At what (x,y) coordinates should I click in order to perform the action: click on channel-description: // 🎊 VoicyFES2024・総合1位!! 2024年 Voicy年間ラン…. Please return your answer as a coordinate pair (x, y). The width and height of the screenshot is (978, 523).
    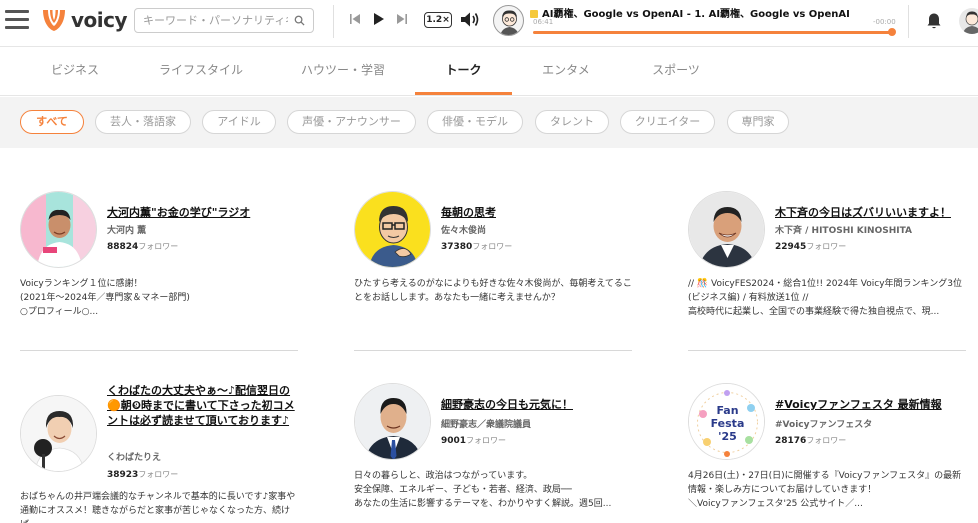
    Looking at the image, I should click on (825, 298).